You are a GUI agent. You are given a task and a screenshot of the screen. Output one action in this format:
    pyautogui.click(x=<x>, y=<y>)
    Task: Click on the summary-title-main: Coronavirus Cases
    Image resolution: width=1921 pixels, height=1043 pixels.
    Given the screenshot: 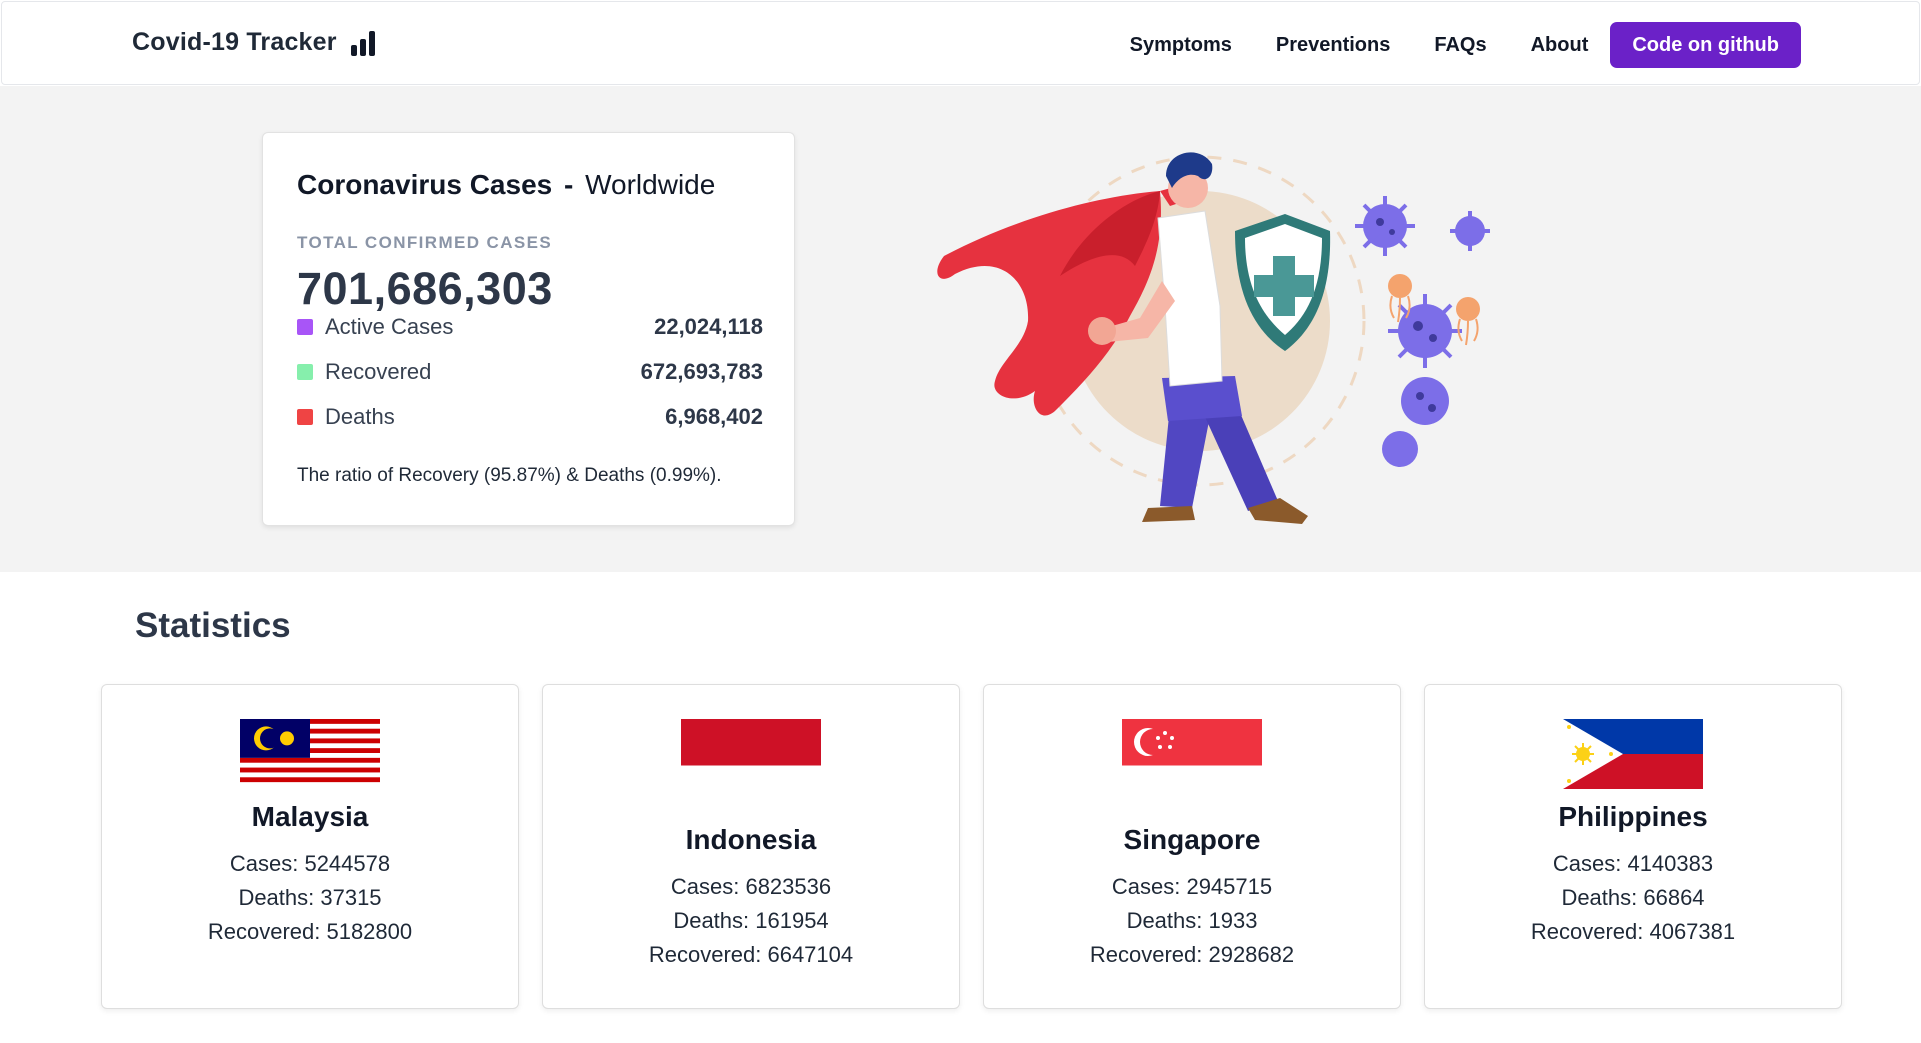 What is the action you would take?
    pyautogui.click(x=425, y=184)
    